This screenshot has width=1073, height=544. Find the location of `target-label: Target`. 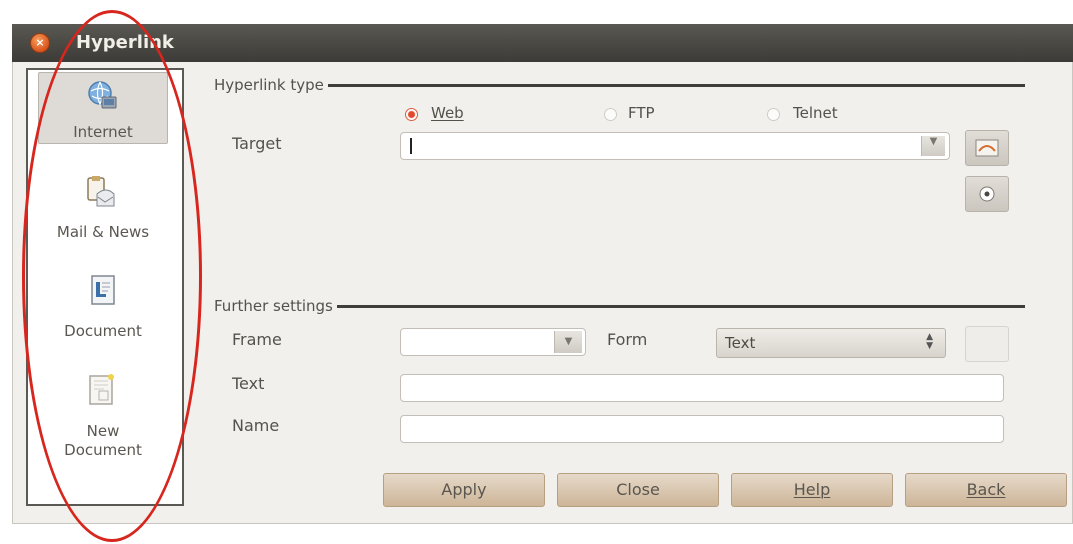

target-label: Target is located at coordinates (257, 143).